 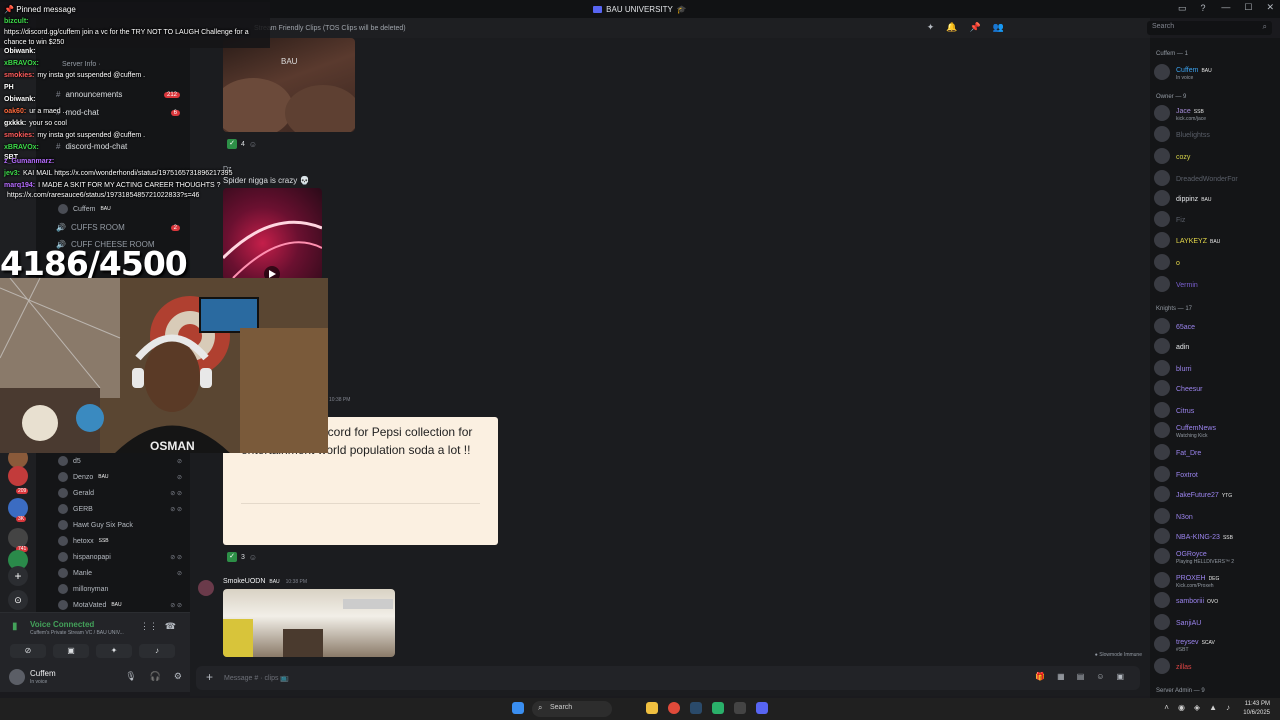 I want to click on voice-connected-title: Voice Connected, so click(x=62, y=624).